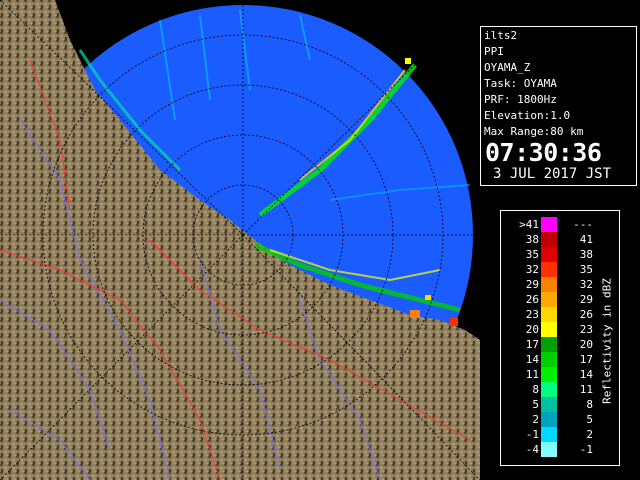  I want to click on legend-high-value: 5, so click(589, 419).